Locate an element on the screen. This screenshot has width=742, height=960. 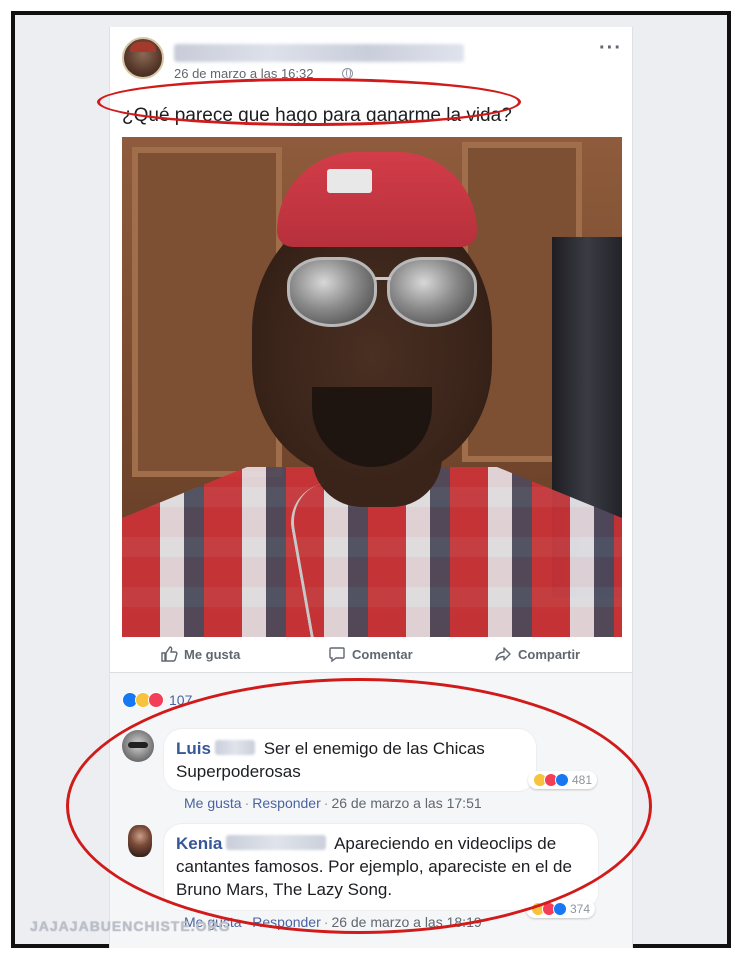
comment-reactions: 481 is located at coordinates (563, 780).